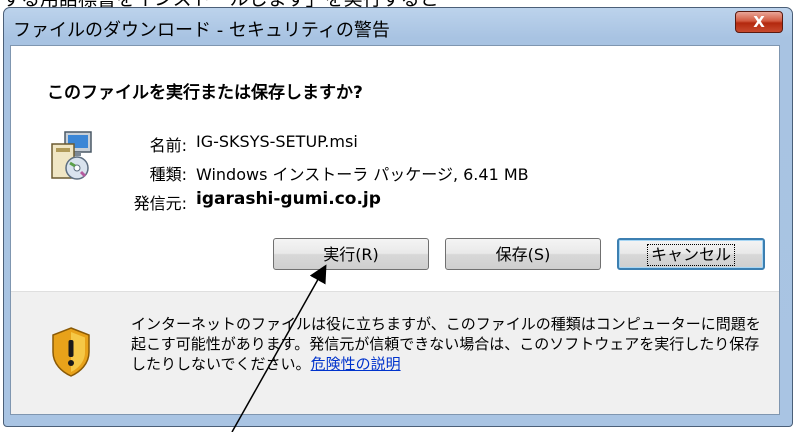 The image size is (803, 432). I want to click on risk-explanation-link: 危険性の説明, so click(356, 364).